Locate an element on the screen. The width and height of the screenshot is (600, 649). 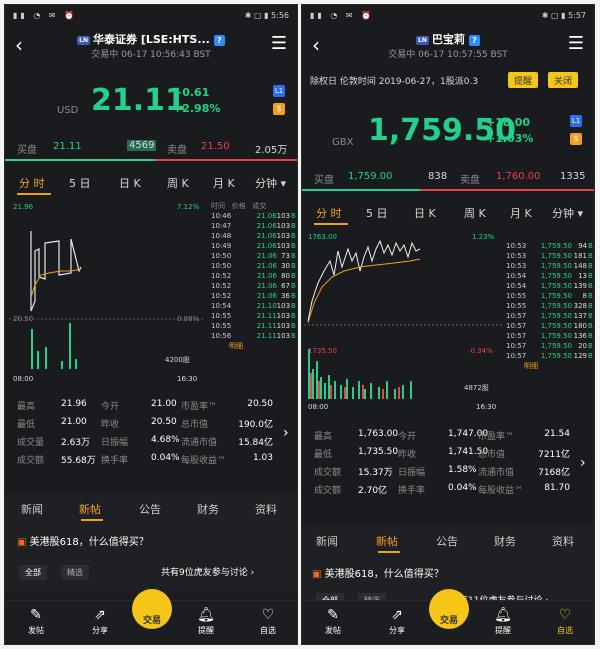
bid-ask-row: 买盘 21.11 4569 卖盘 21.50 2.05万 is located at coordinates (152, 148).